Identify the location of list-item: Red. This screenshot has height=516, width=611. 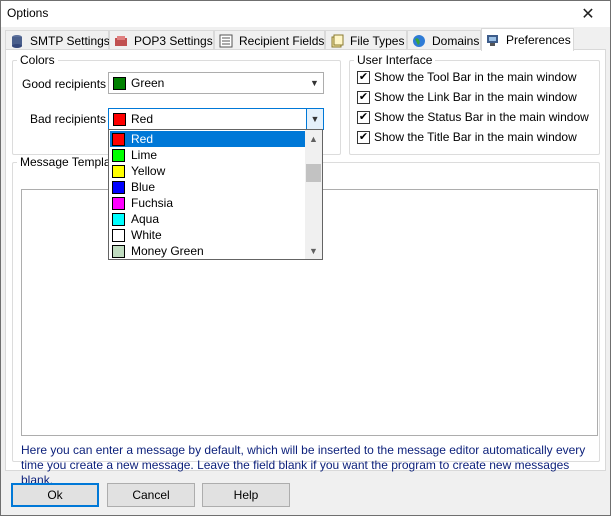
(208, 139).